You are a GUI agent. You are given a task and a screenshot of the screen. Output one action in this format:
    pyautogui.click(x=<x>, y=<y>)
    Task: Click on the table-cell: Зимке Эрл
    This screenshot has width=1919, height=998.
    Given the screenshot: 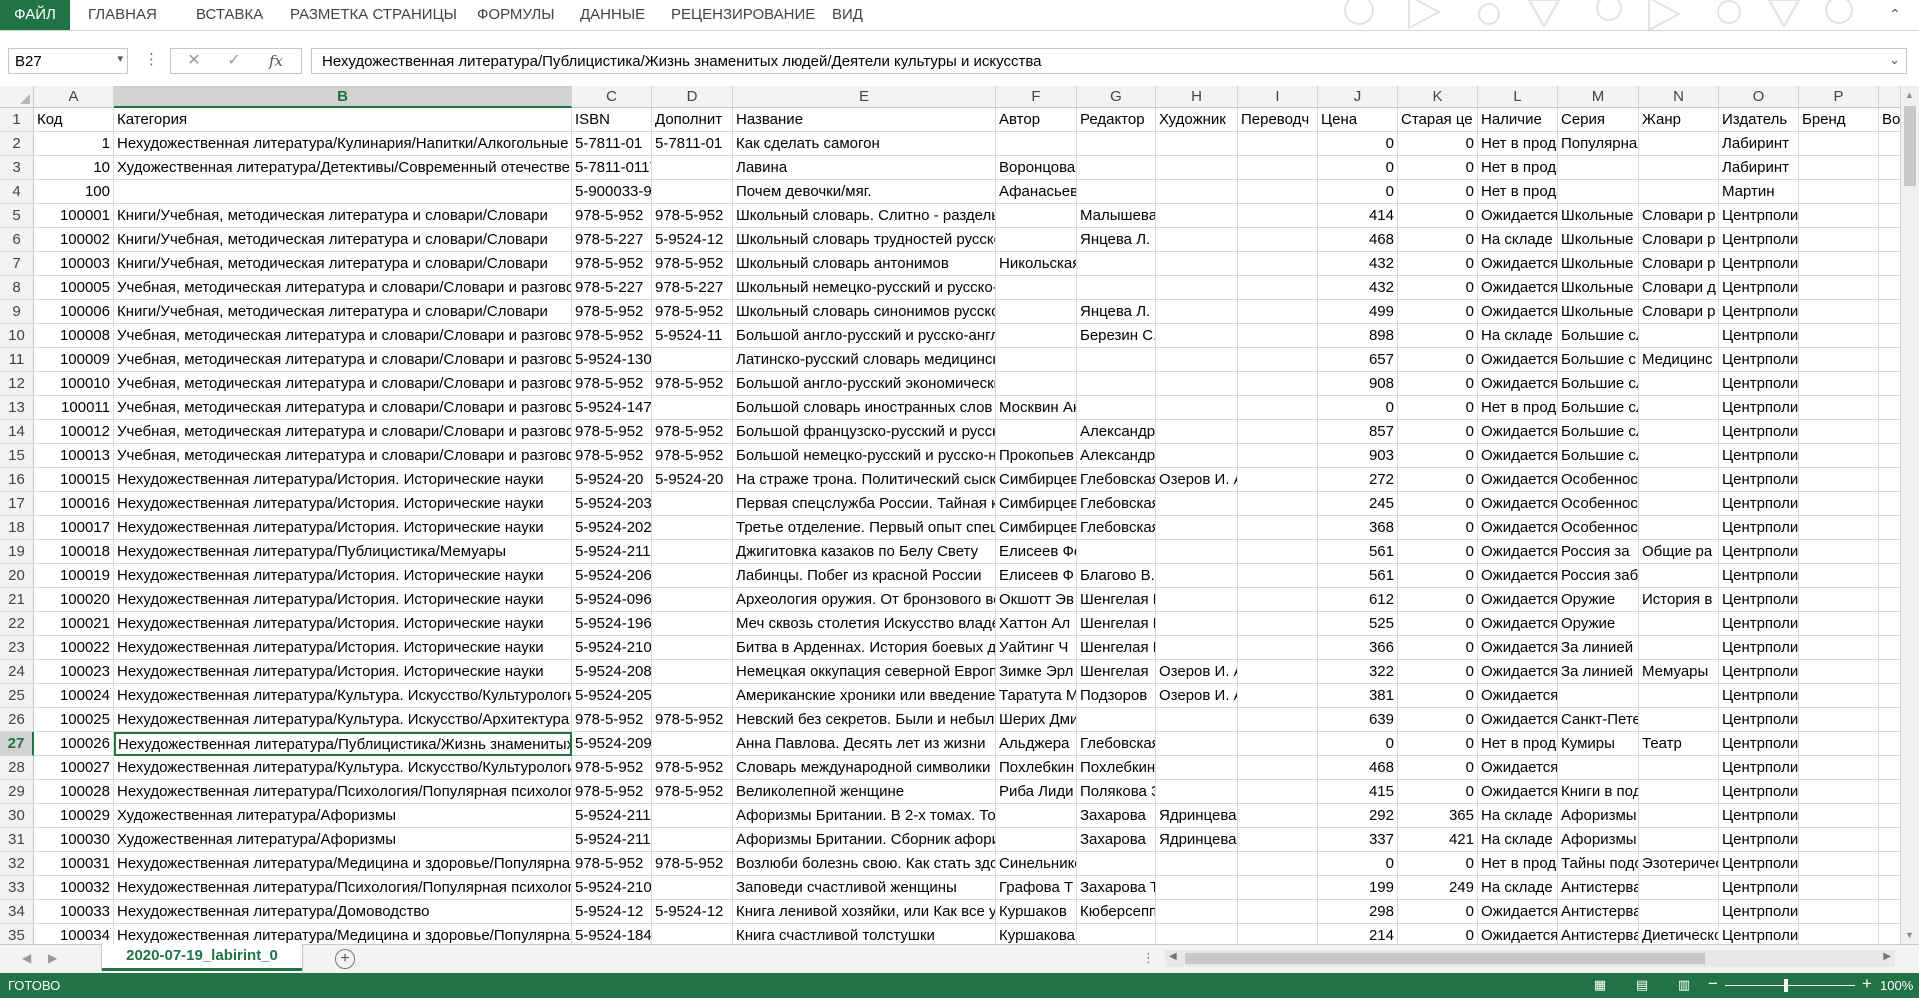 What is the action you would take?
    pyautogui.click(x=1036, y=672)
    